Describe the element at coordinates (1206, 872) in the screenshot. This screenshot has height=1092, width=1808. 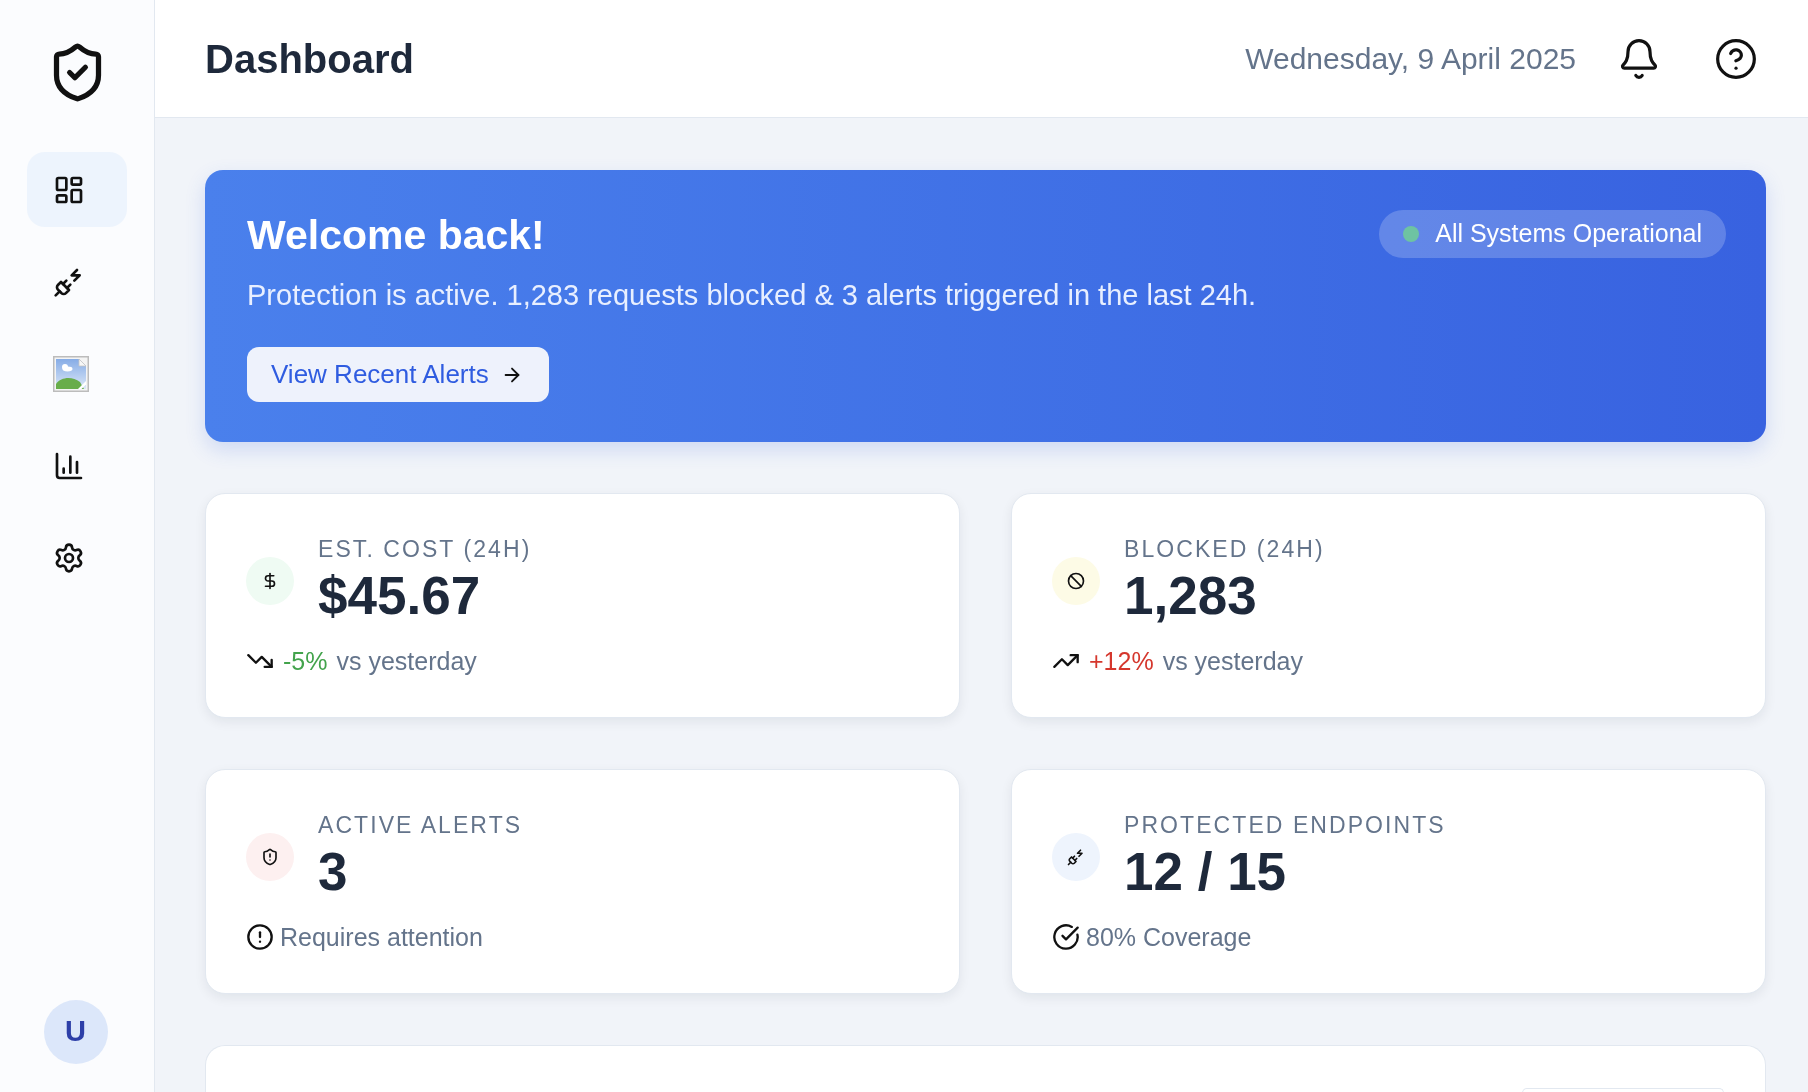
I see `stat-value: 12 / 15` at that location.